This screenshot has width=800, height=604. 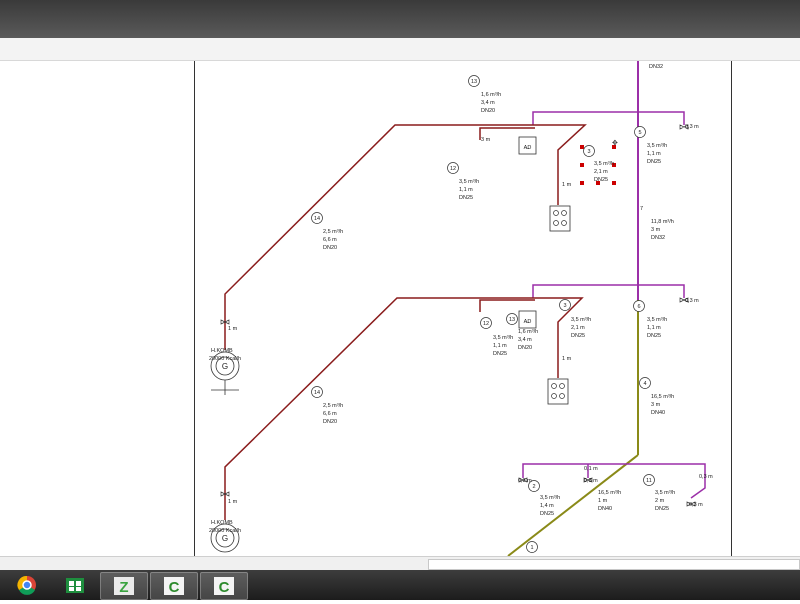 What do you see at coordinates (507, 305) in the screenshot?
I see `lower-meter-line` at bounding box center [507, 305].